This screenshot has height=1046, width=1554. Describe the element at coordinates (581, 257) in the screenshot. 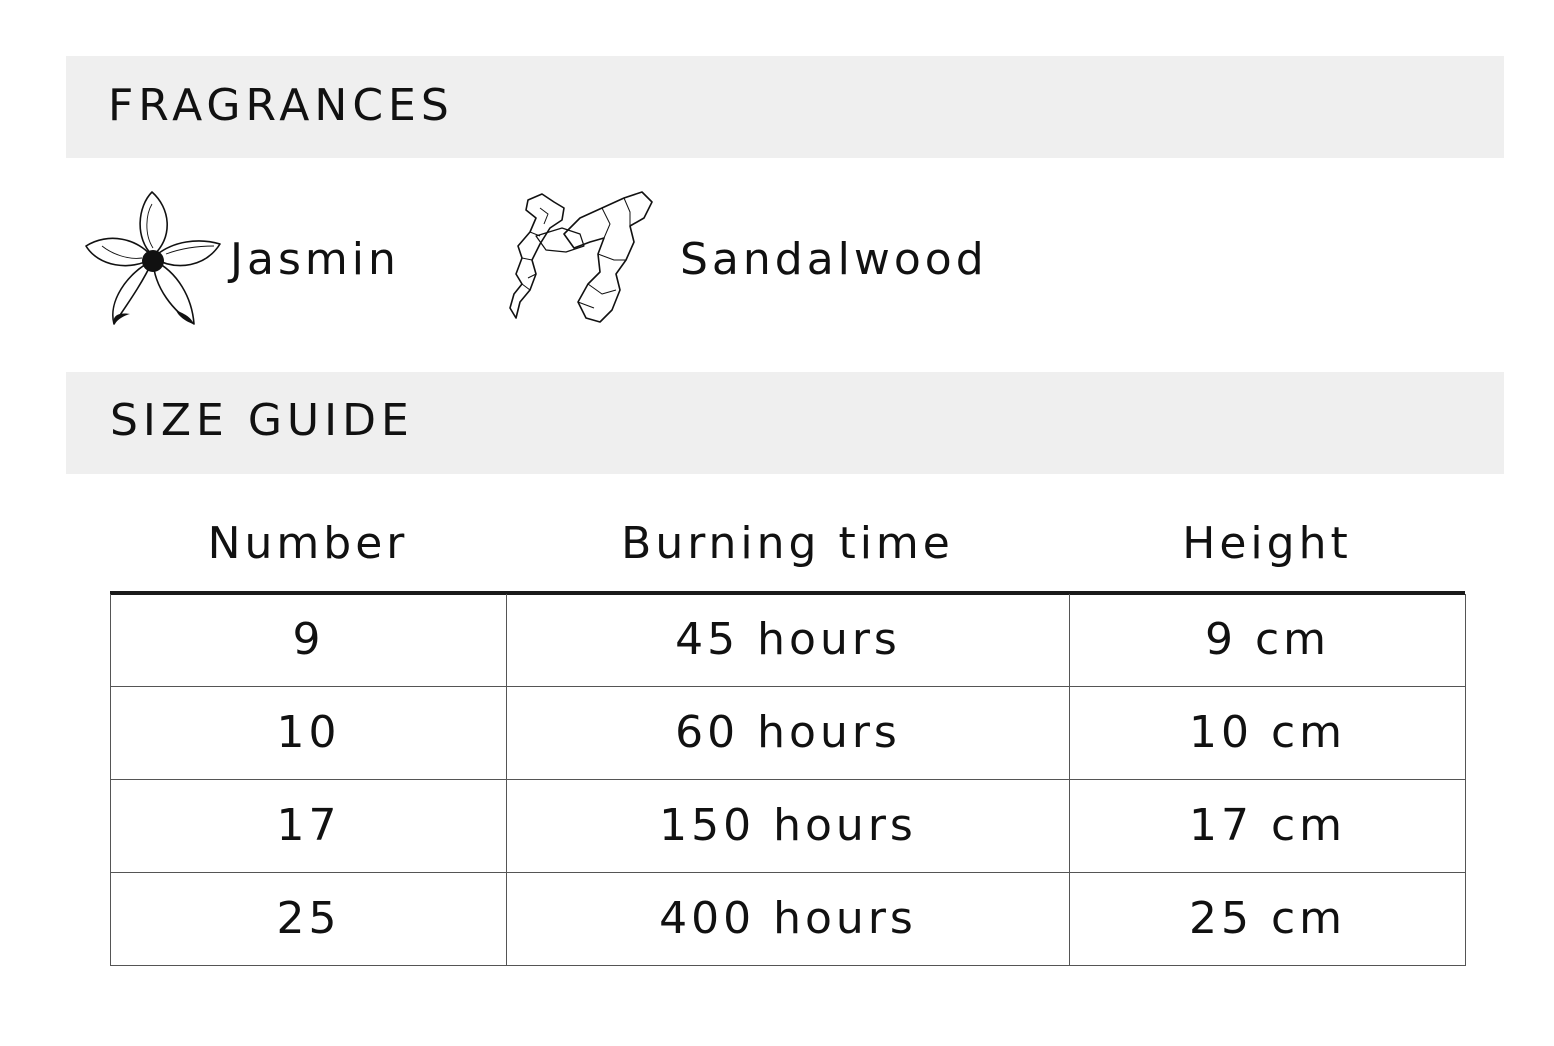

I see `sandalwood-sticks-icon` at that location.